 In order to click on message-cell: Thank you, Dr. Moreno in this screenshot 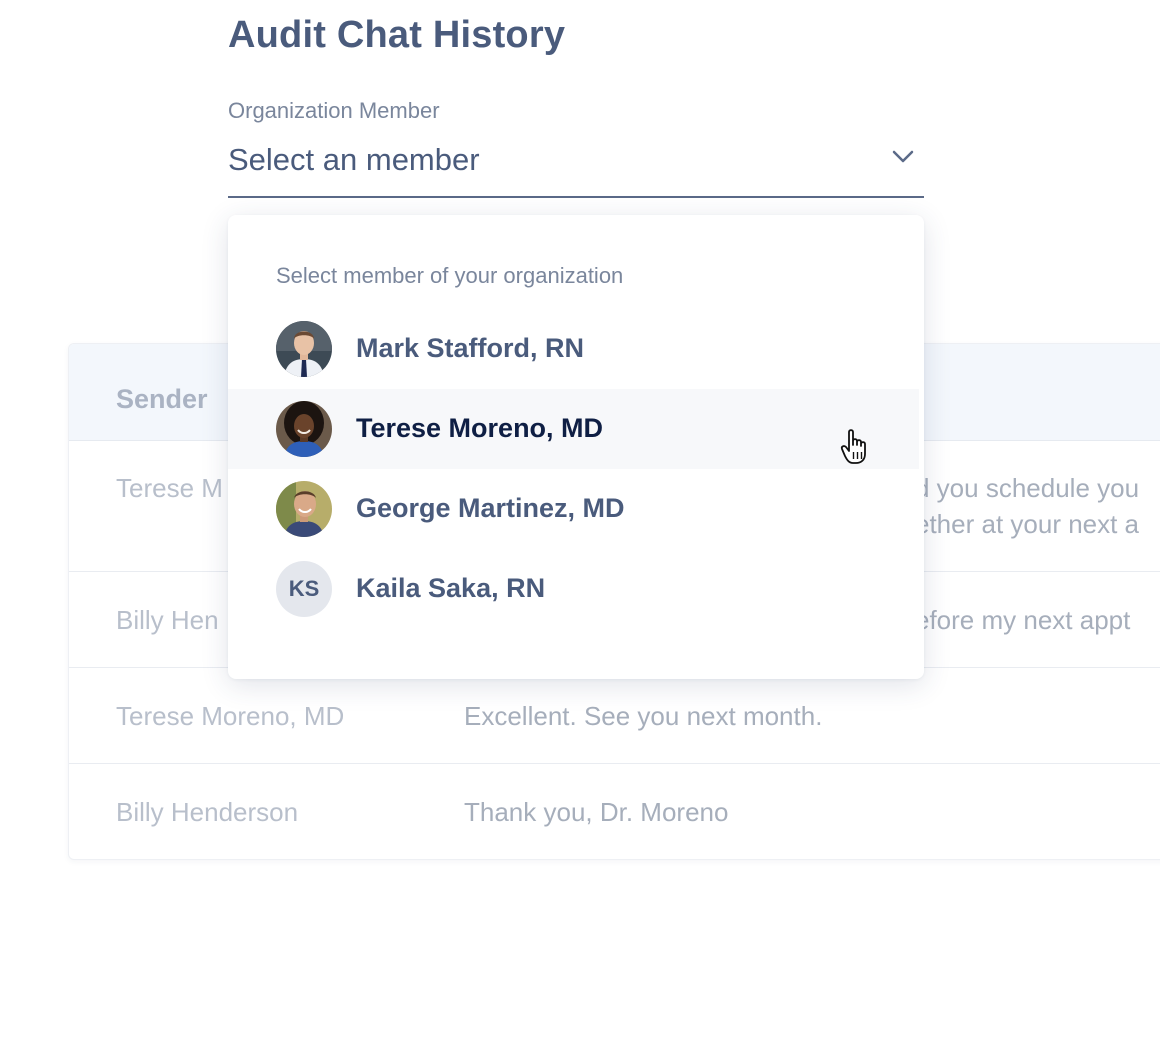, I will do `click(596, 812)`.